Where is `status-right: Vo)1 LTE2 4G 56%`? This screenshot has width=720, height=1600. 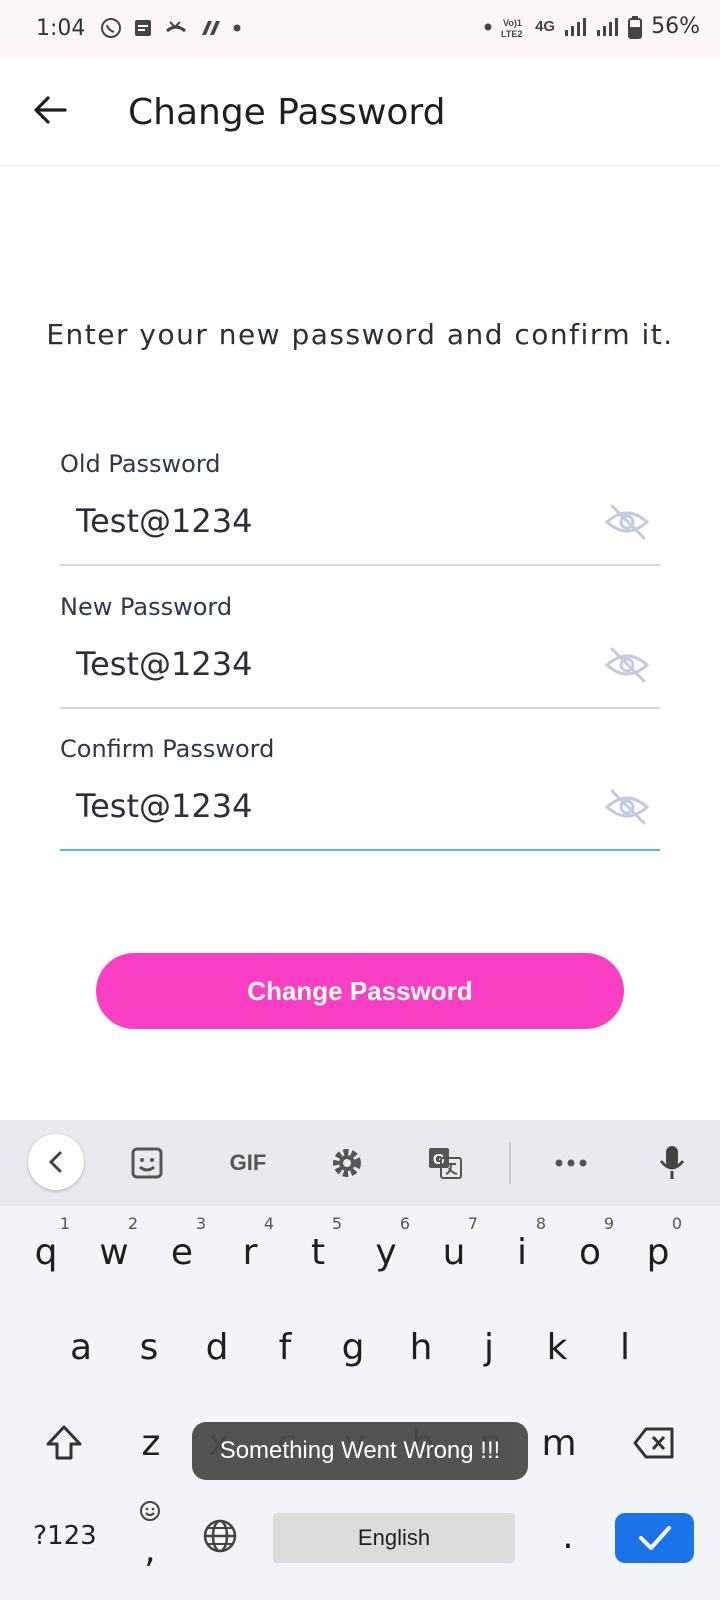 status-right: Vo)1 LTE2 4G 56% is located at coordinates (591, 26).